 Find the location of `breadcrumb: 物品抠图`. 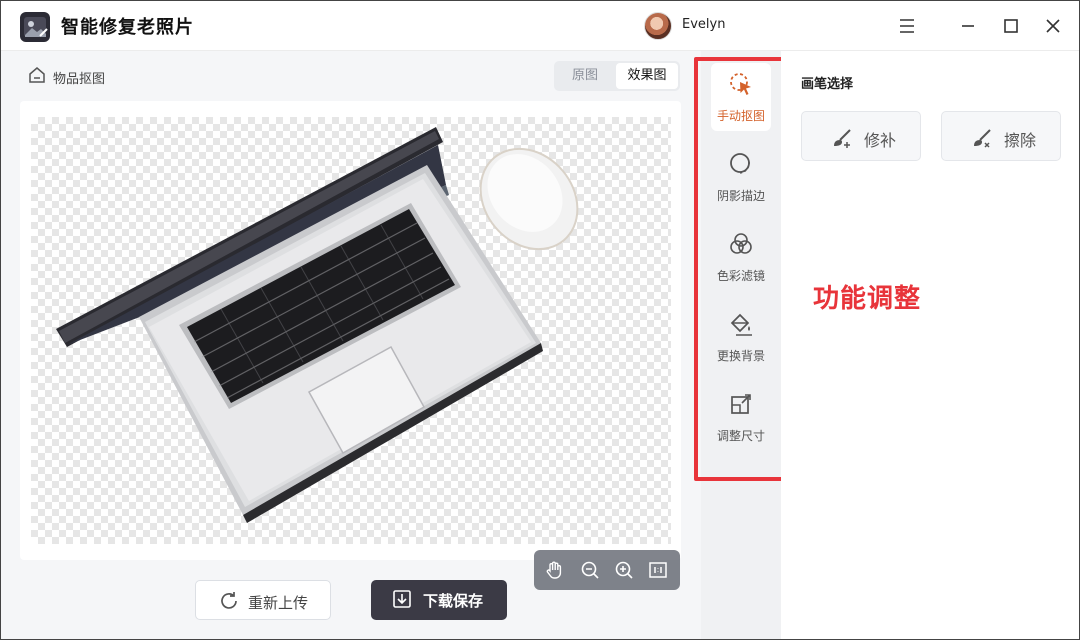

breadcrumb: 物品抠图 is located at coordinates (79, 77).